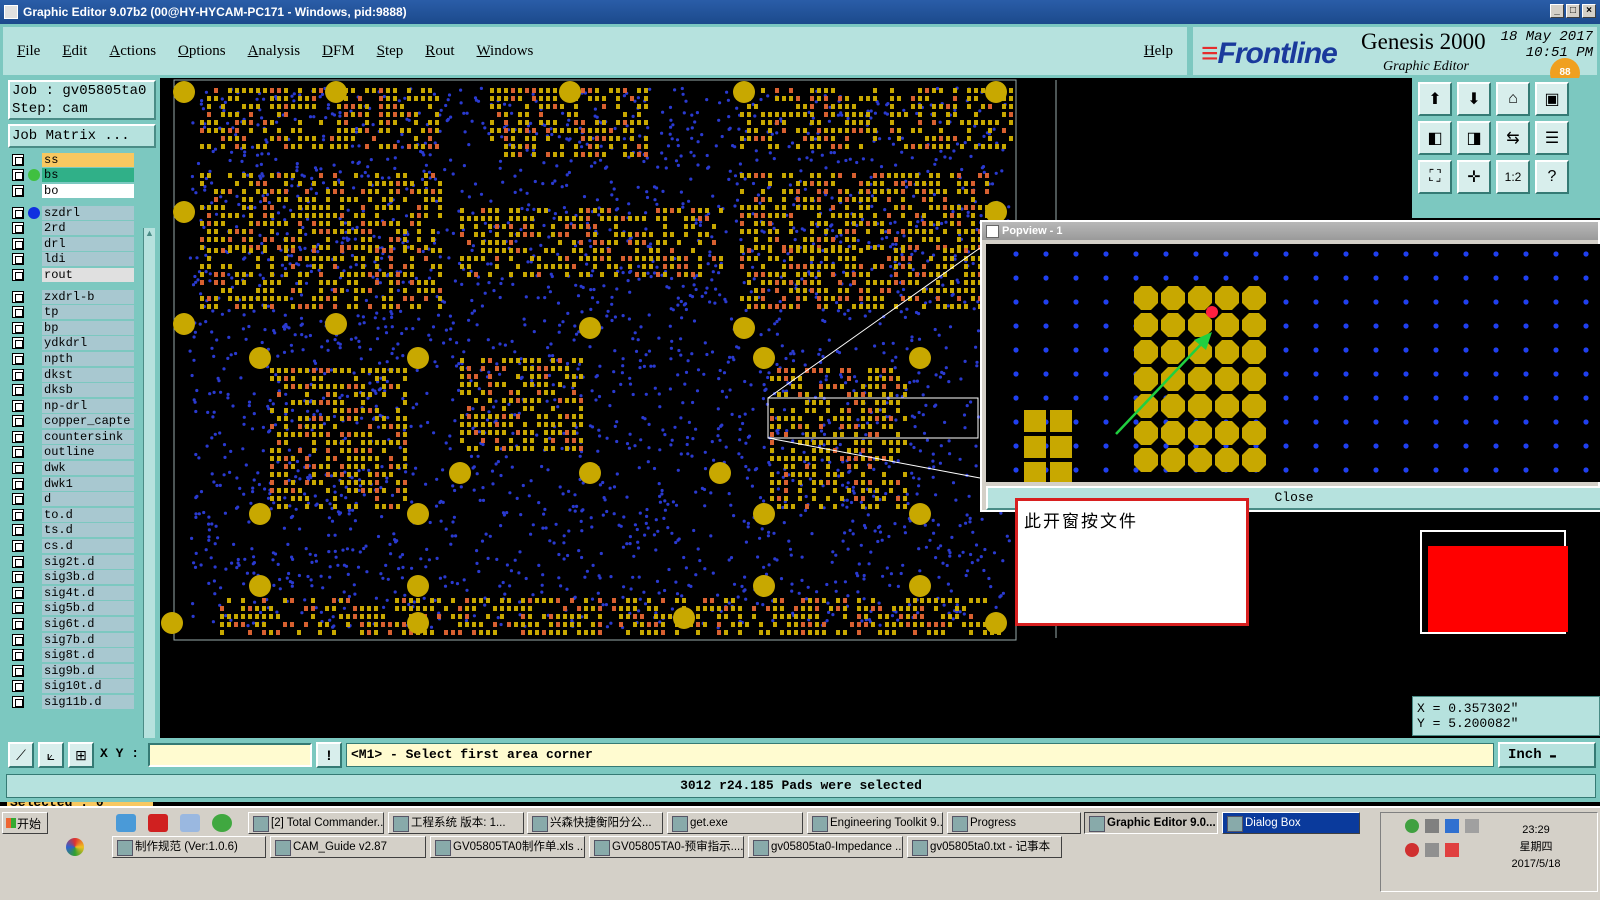 Image resolution: width=1600 pixels, height=900 pixels. I want to click on layer-row: rout, so click(78, 275).